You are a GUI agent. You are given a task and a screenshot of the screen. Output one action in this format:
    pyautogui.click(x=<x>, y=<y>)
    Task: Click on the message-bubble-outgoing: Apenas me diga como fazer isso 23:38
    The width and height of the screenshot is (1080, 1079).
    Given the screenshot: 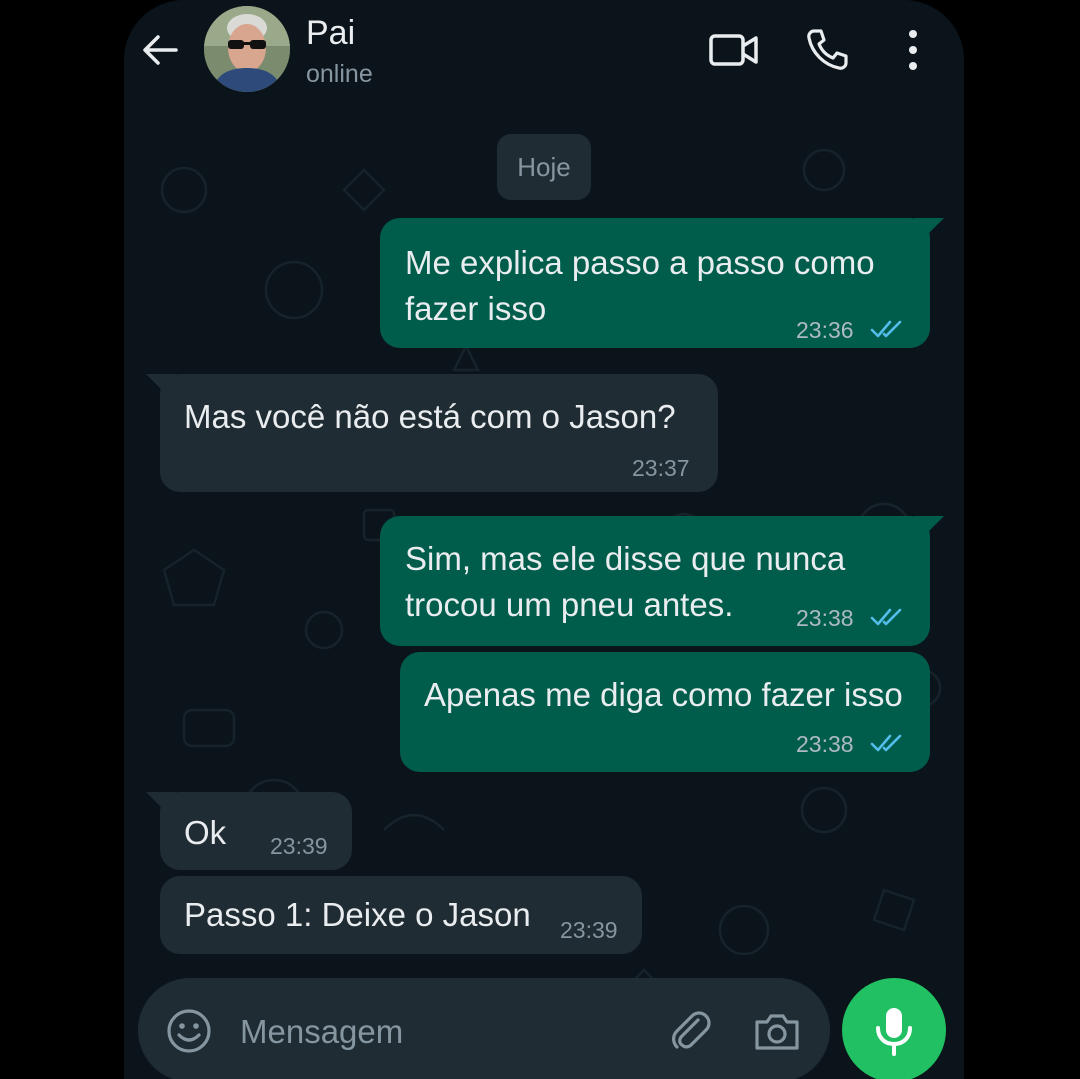 What is the action you would take?
    pyautogui.click(x=665, y=712)
    